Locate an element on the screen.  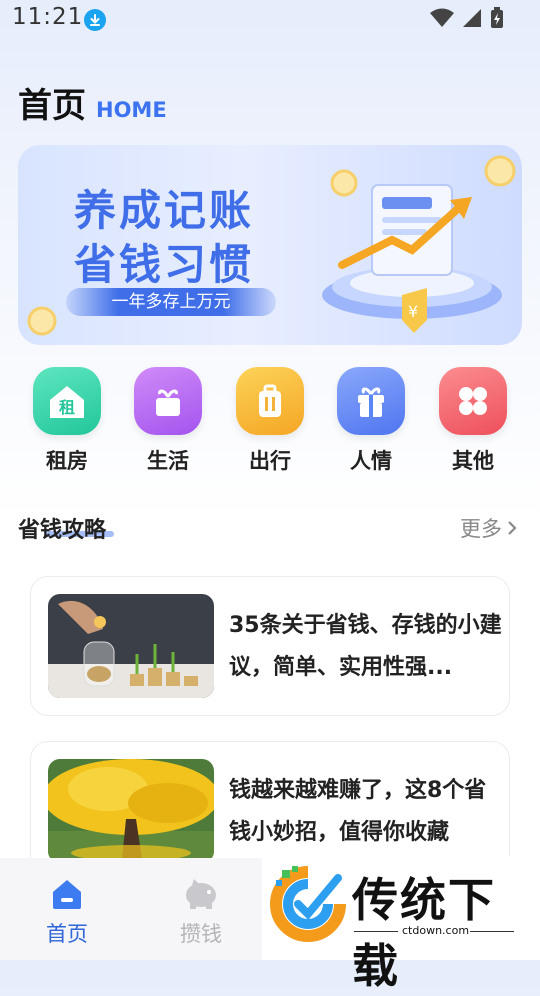
category-label: 人情 is located at coordinates (371, 461).